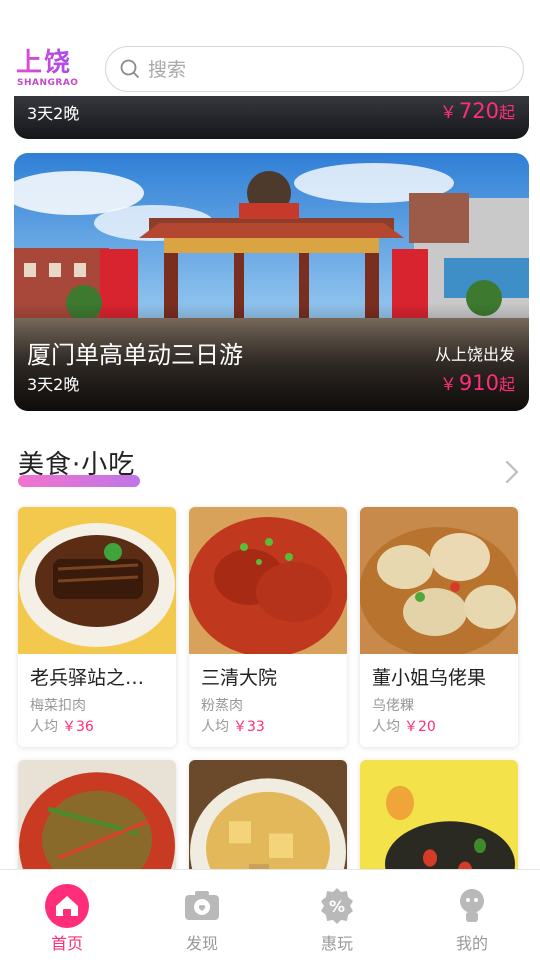 The image size is (540, 960). Describe the element at coordinates (404, 727) in the screenshot. I see `average-price: 人均 ￥20` at that location.